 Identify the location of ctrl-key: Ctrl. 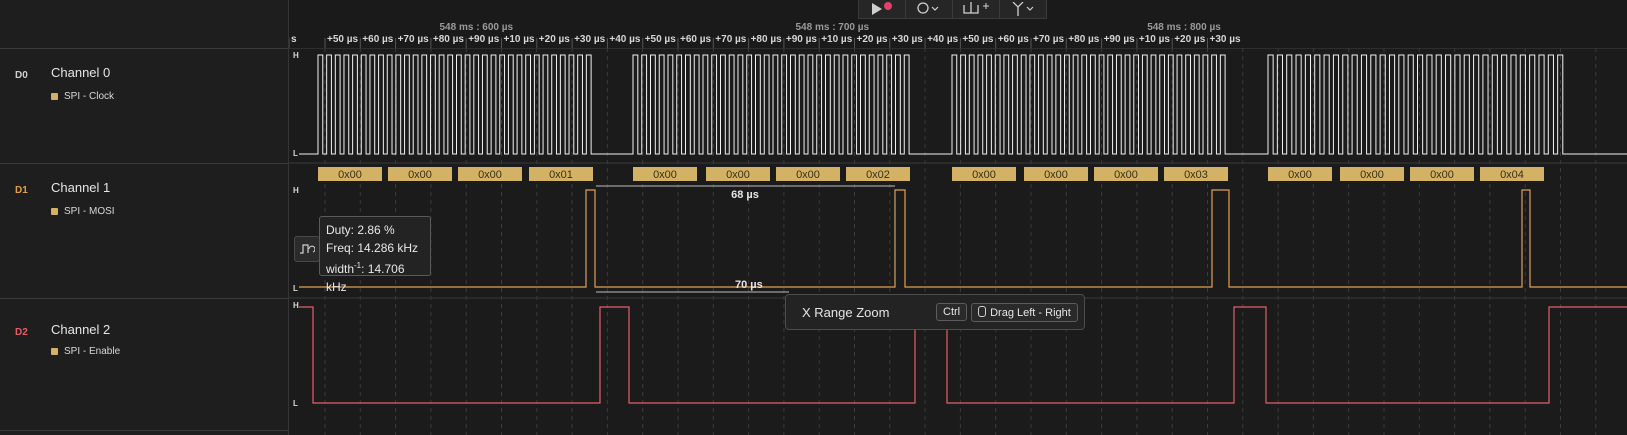
(952, 312).